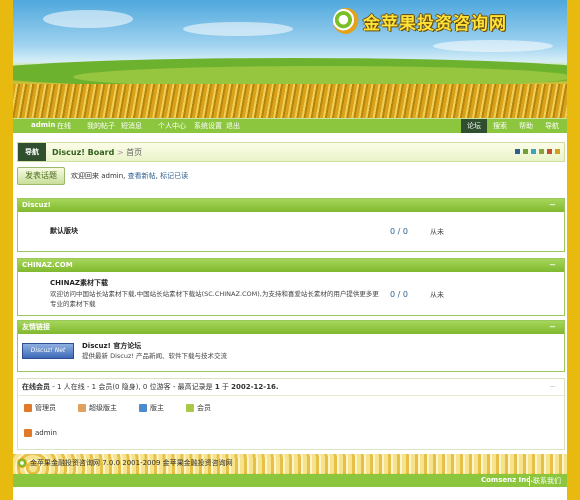 The width and height of the screenshot is (580, 500). I want to click on legend-label: 管理员, so click(45, 408).